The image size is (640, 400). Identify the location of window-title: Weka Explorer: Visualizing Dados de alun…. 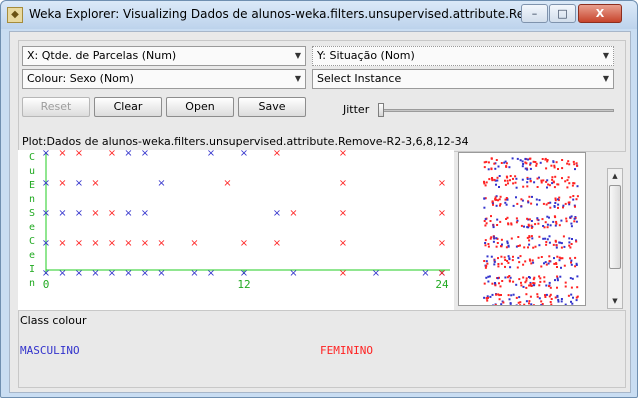
(288, 14).